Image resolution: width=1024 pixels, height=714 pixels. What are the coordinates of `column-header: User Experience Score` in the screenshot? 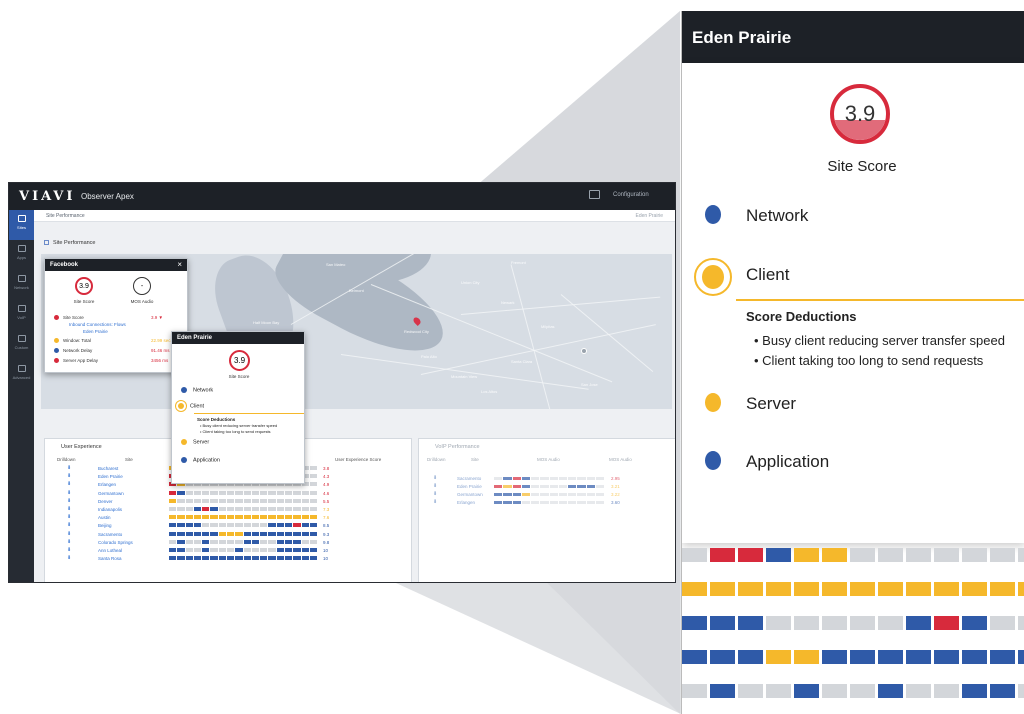 It's located at (358, 459).